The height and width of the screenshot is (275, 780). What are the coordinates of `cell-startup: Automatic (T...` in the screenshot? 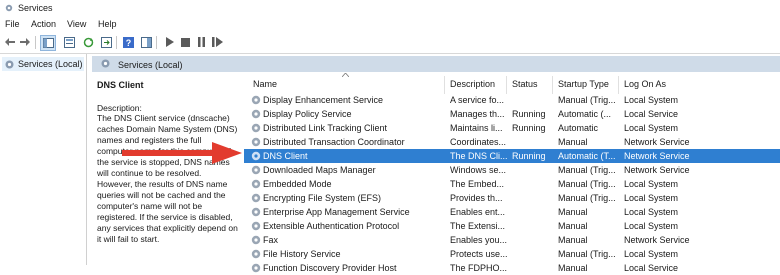 It's located at (587, 156).